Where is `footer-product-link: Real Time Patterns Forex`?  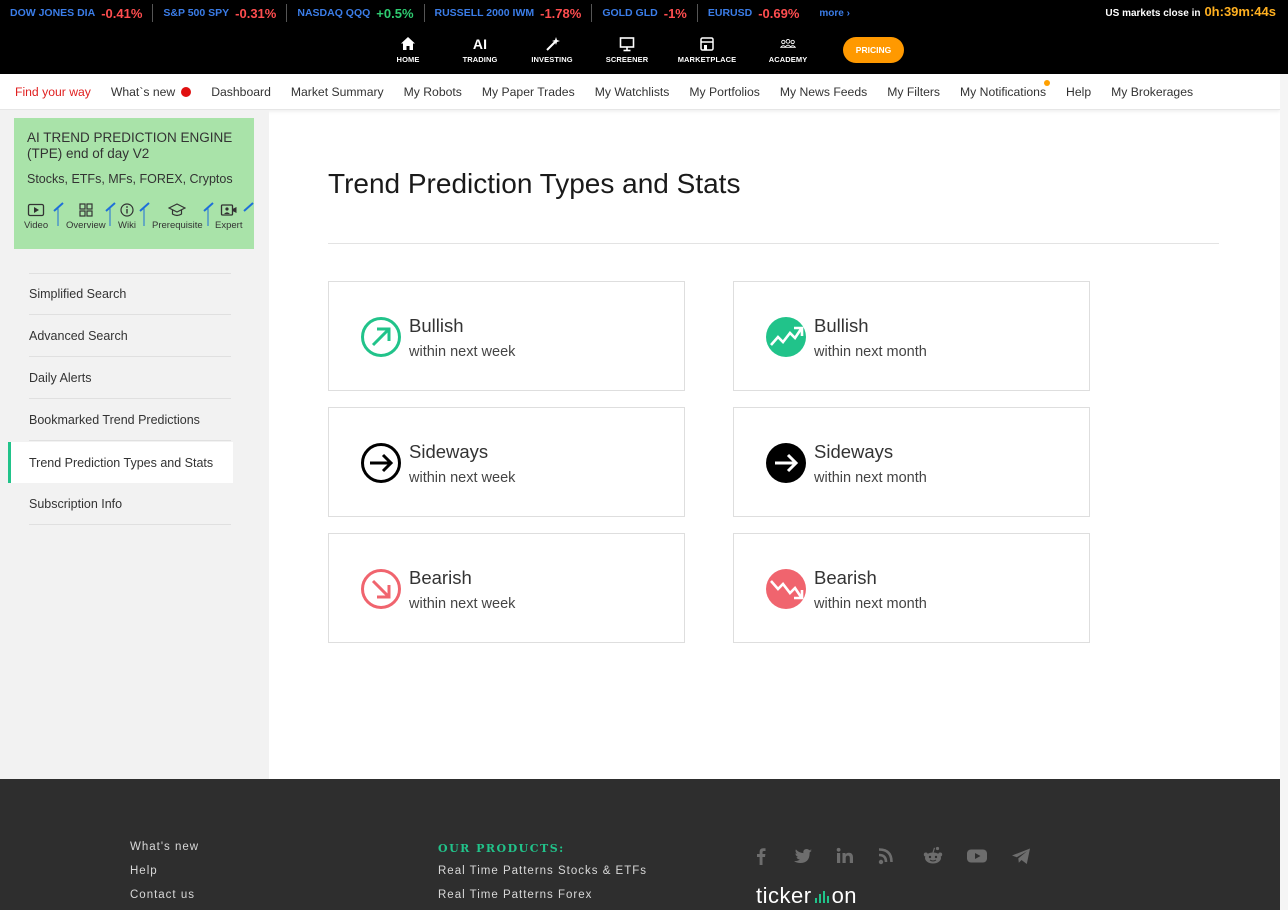 footer-product-link: Real Time Patterns Forex is located at coordinates (515, 895).